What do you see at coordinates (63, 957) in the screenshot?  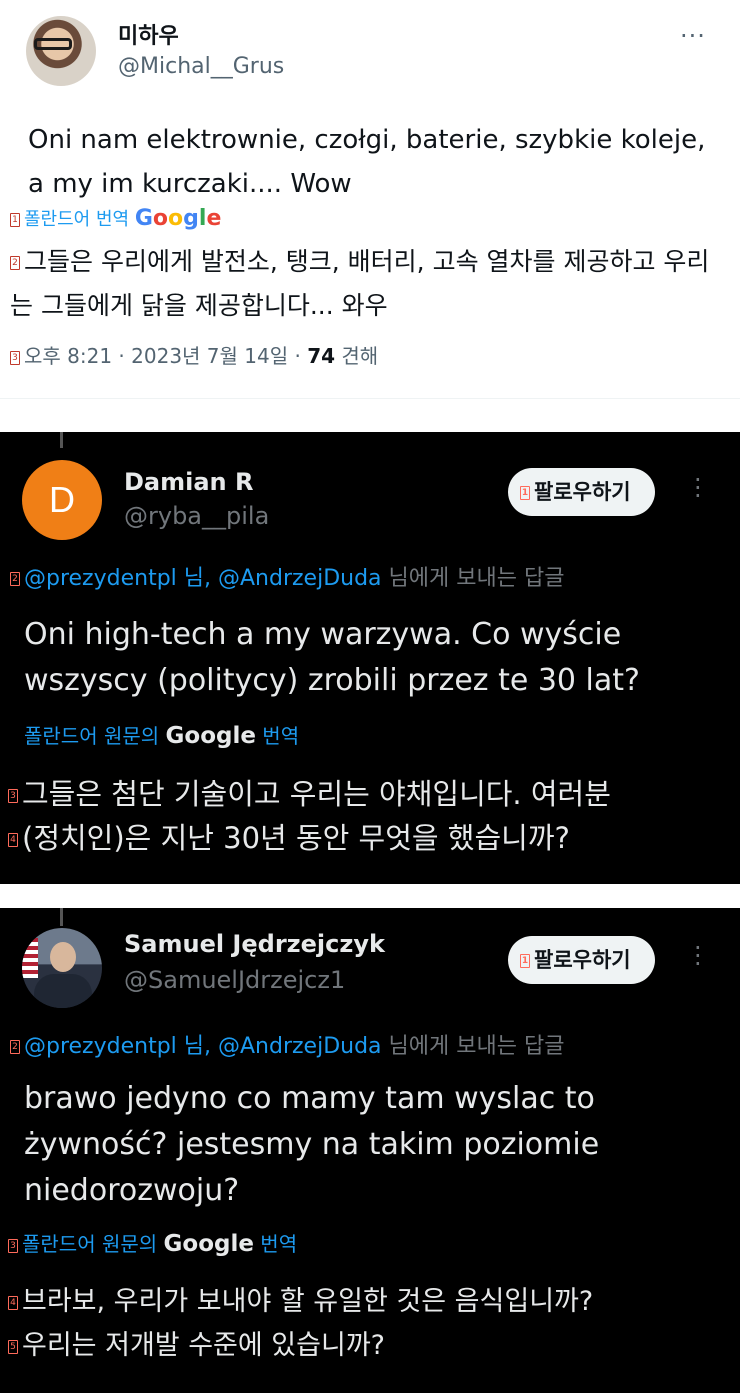 I see `face-shape` at bounding box center [63, 957].